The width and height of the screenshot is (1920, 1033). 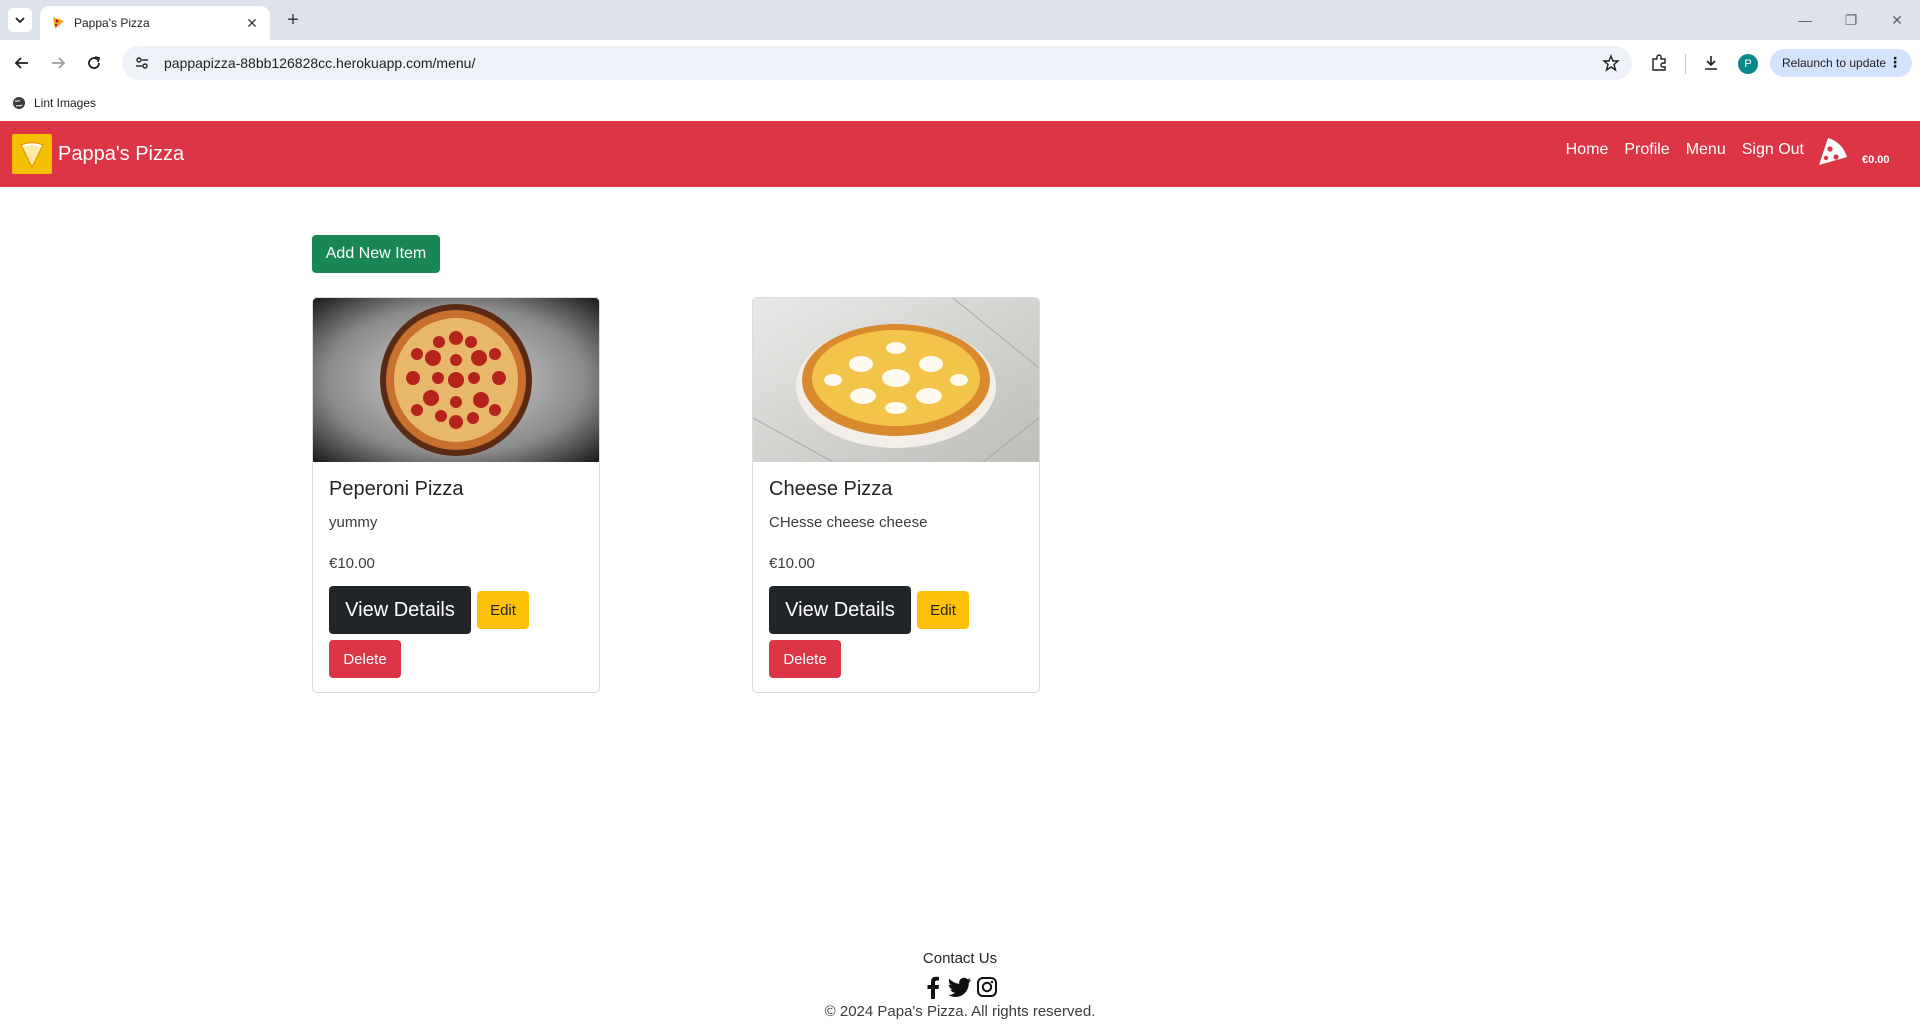 I want to click on nav-menu: Menu, so click(x=1706, y=150).